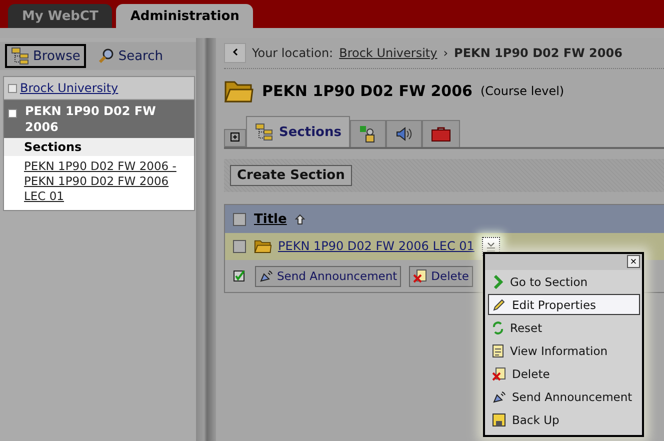 This screenshot has width=664, height=441. What do you see at coordinates (491, 247) in the screenshot?
I see `menu-icon` at bounding box center [491, 247].